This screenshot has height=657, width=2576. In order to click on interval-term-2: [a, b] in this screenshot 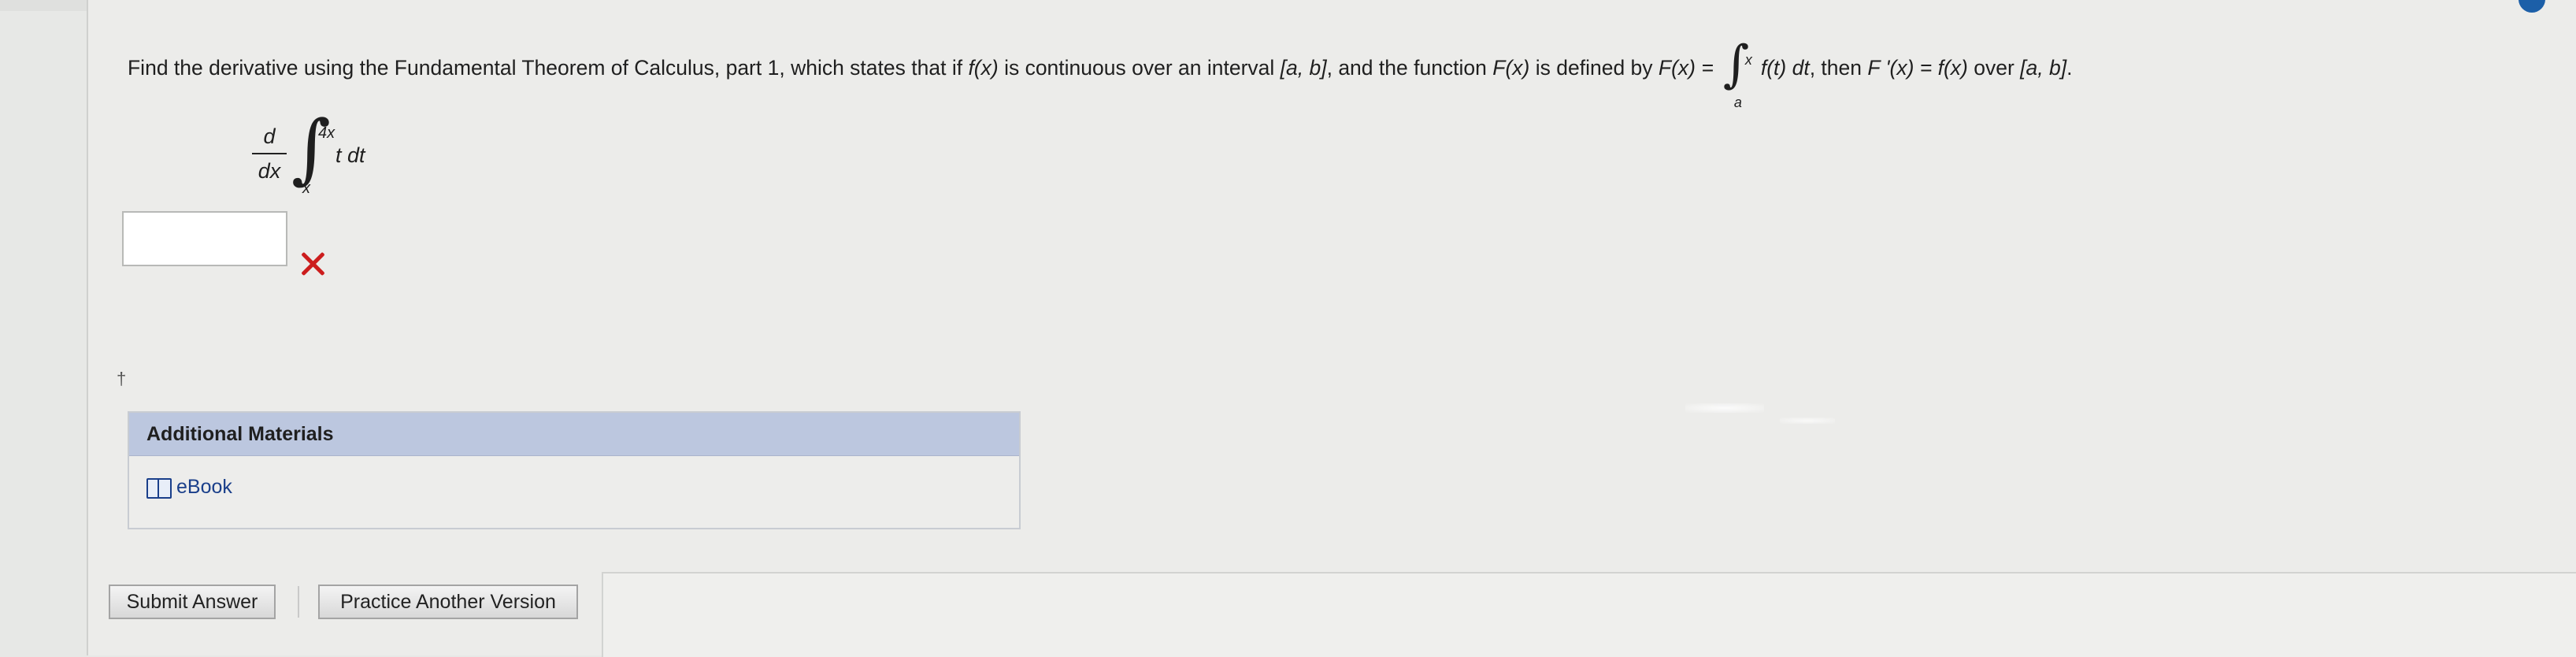, I will do `click(2043, 68)`.